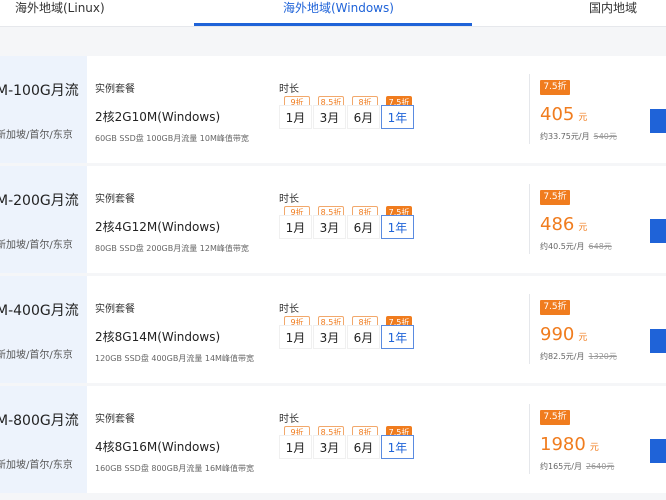  What do you see at coordinates (600, 246) in the screenshot?
I see `original-price: 648元` at bounding box center [600, 246].